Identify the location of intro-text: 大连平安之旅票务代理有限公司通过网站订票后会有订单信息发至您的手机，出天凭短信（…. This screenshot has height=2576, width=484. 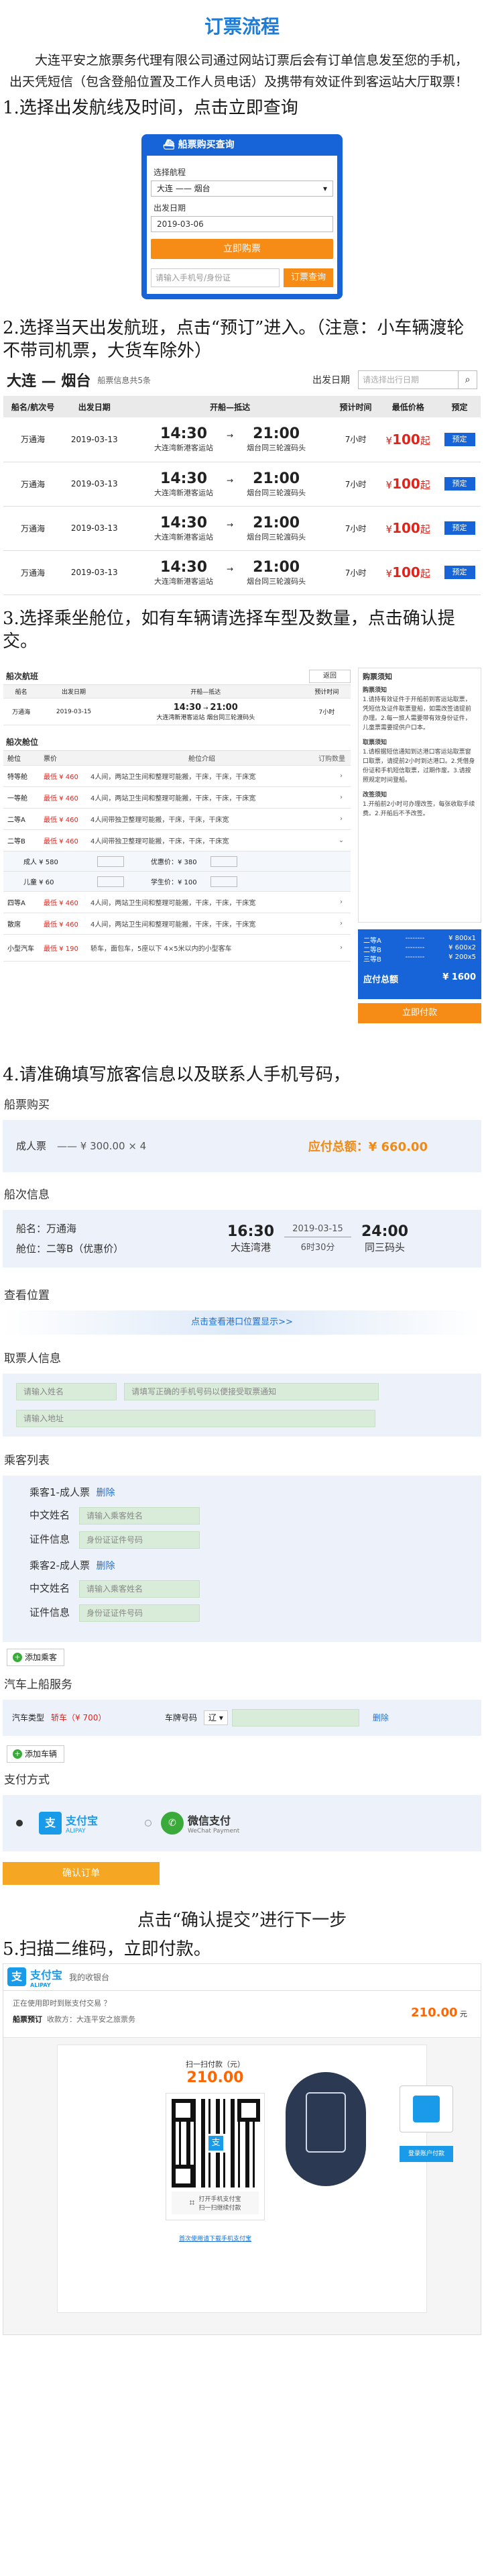
(239, 71).